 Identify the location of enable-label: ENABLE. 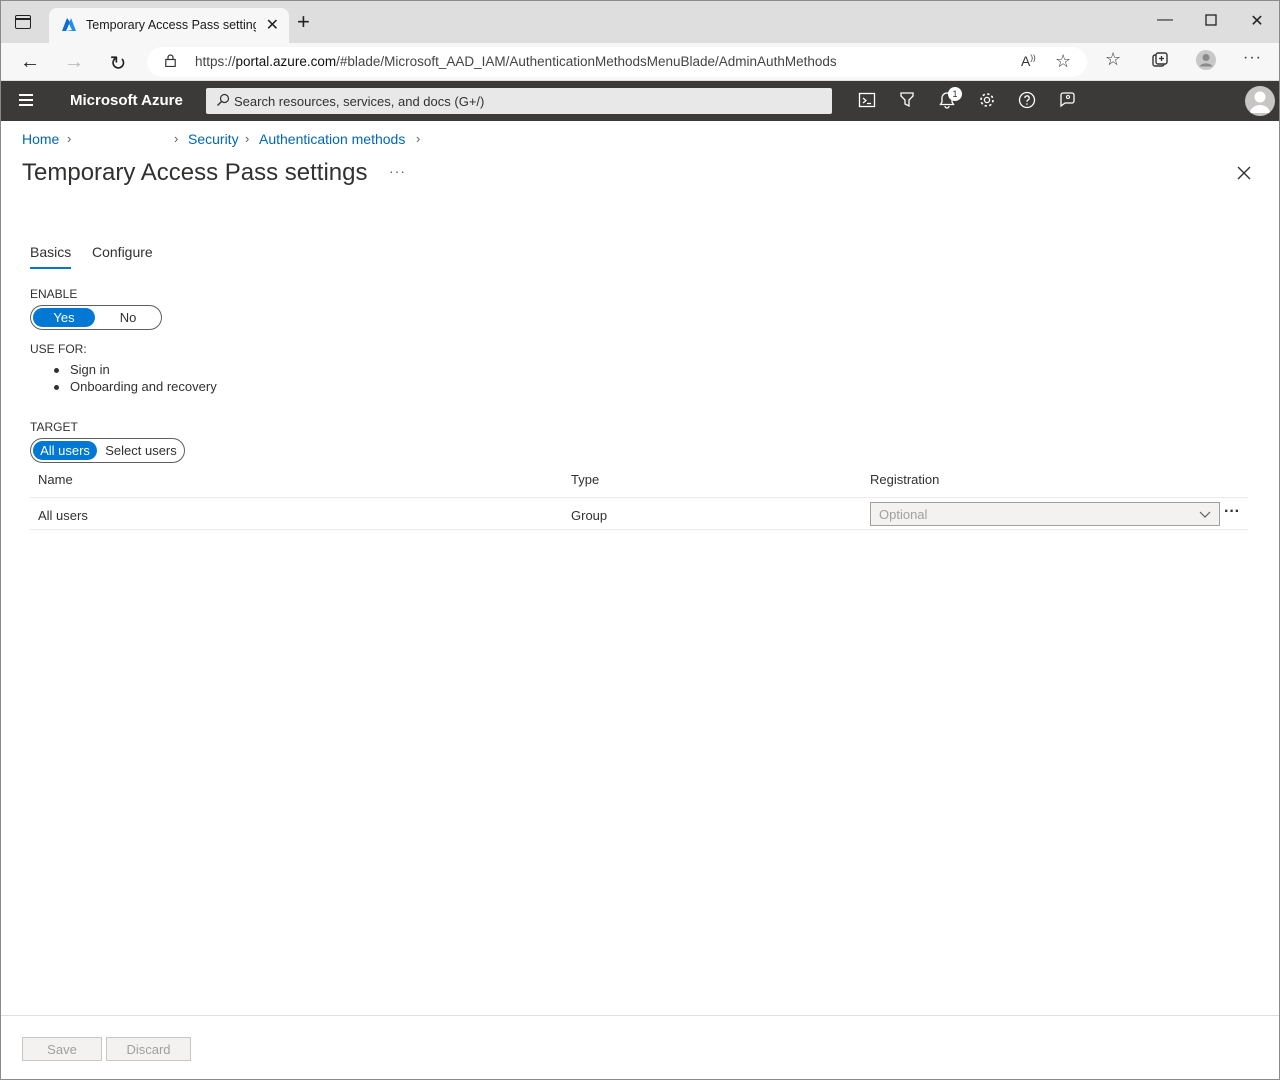
(54, 294).